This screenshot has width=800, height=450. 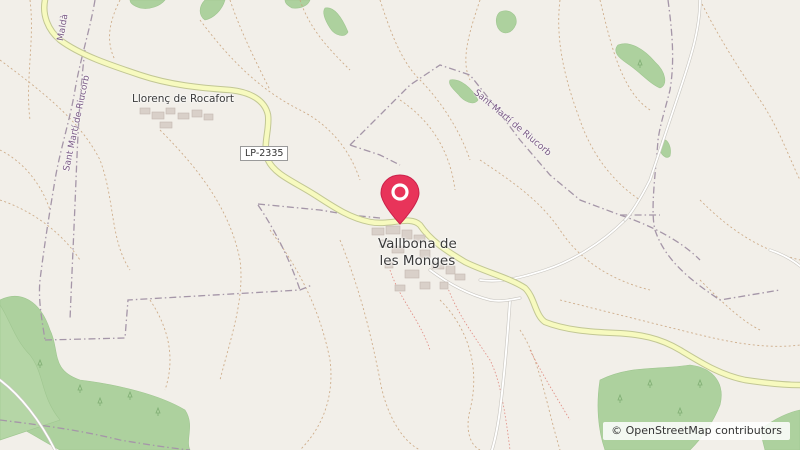 What do you see at coordinates (417, 244) in the screenshot?
I see `town-label-line1: Vallbona de` at bounding box center [417, 244].